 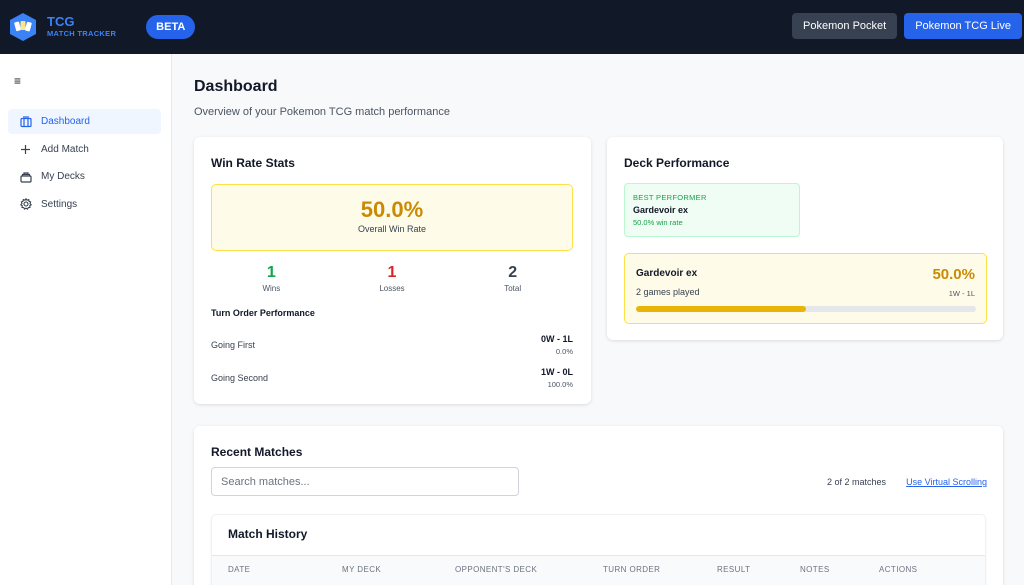 What do you see at coordinates (84, 204) in the screenshot?
I see `sidebar-item-settings: Settings` at bounding box center [84, 204].